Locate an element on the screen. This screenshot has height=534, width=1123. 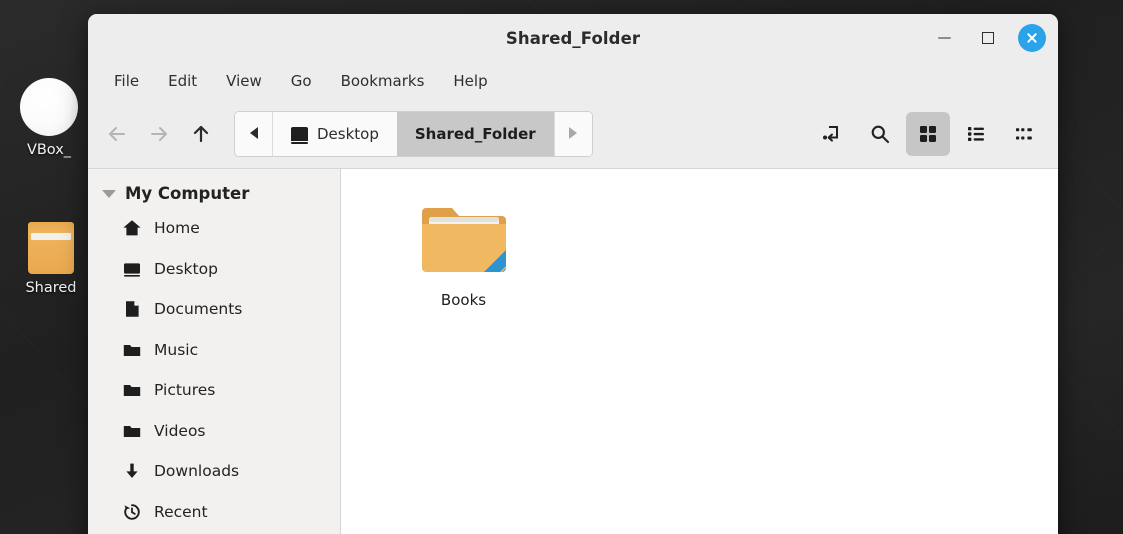
up-button is located at coordinates (201, 134).